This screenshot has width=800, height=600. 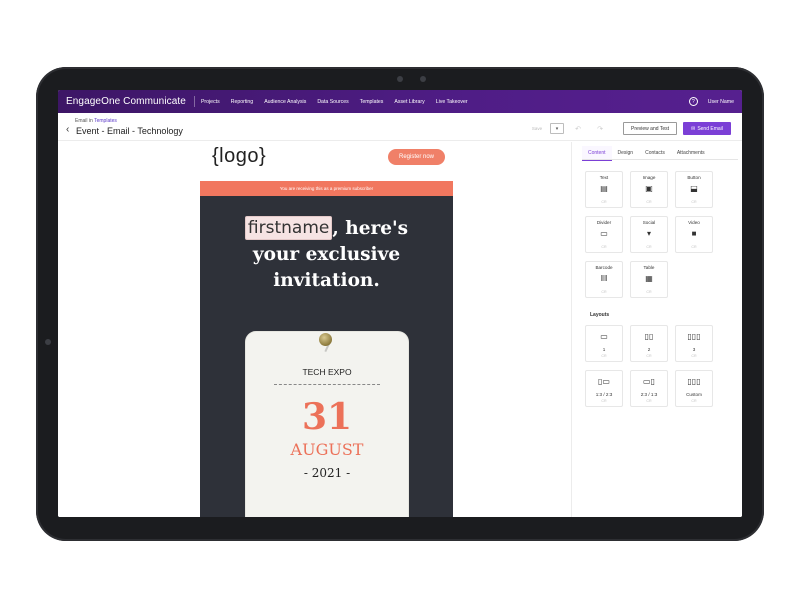 I want to click on tile-label: Button, so click(x=694, y=177).